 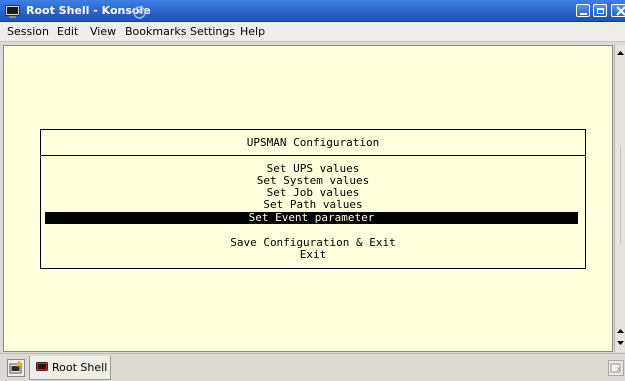 I want to click on vertical-scrollbar, so click(x=619, y=198).